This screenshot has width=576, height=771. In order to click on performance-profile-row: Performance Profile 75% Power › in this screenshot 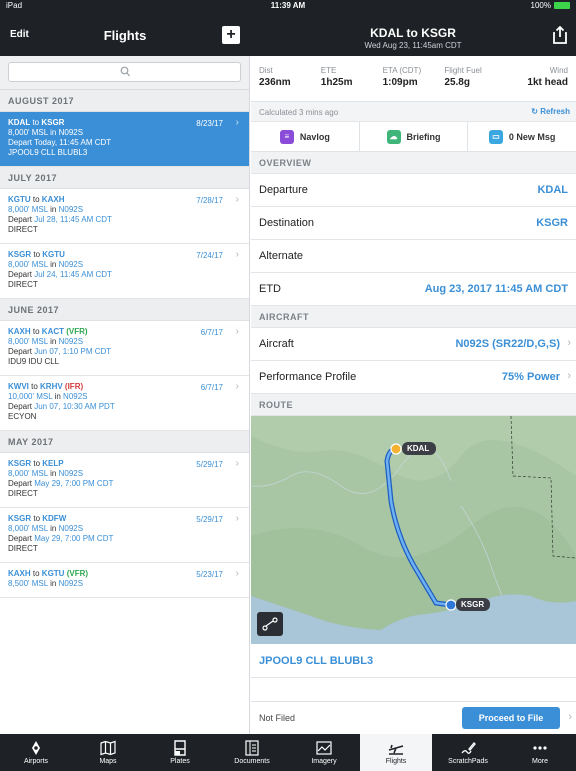, I will do `click(413, 377)`.